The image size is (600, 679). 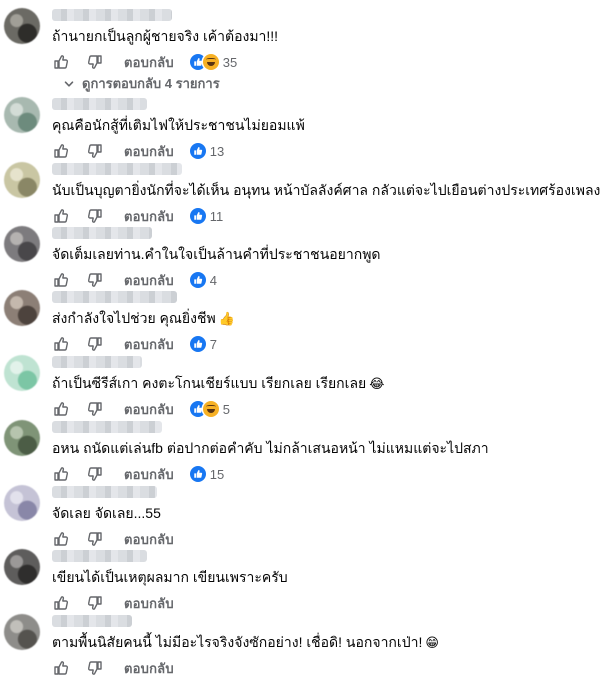 I want to click on reaction-summary: 4, so click(x=203, y=280).